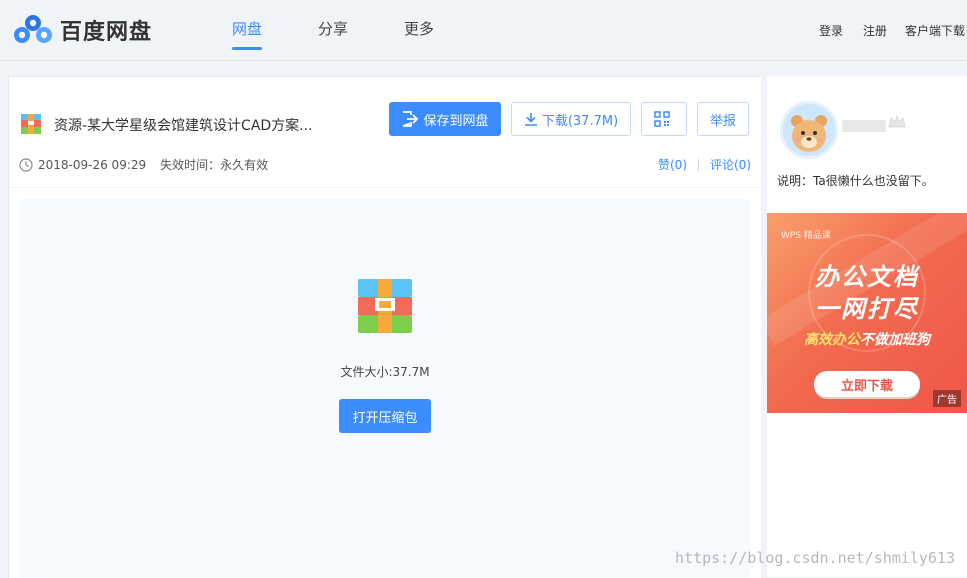  I want to click on save-icon, so click(411, 119).